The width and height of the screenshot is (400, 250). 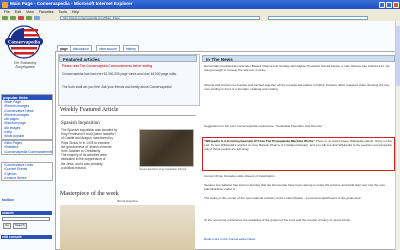 I want to click on inquisition-painting-image, so click(x=166, y=148).